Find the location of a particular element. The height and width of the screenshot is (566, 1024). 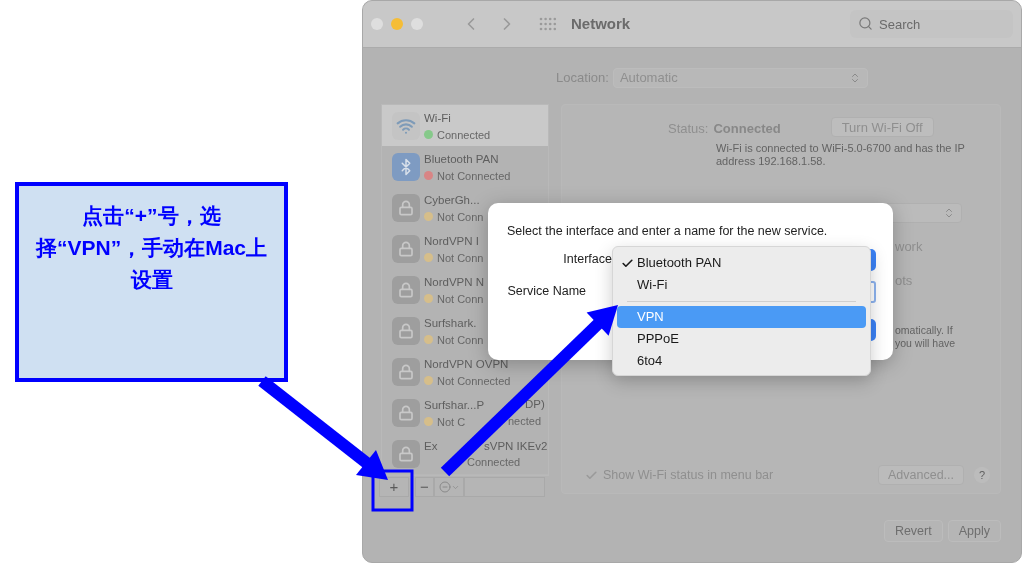

field-label: Interface is located at coordinates (587, 260).